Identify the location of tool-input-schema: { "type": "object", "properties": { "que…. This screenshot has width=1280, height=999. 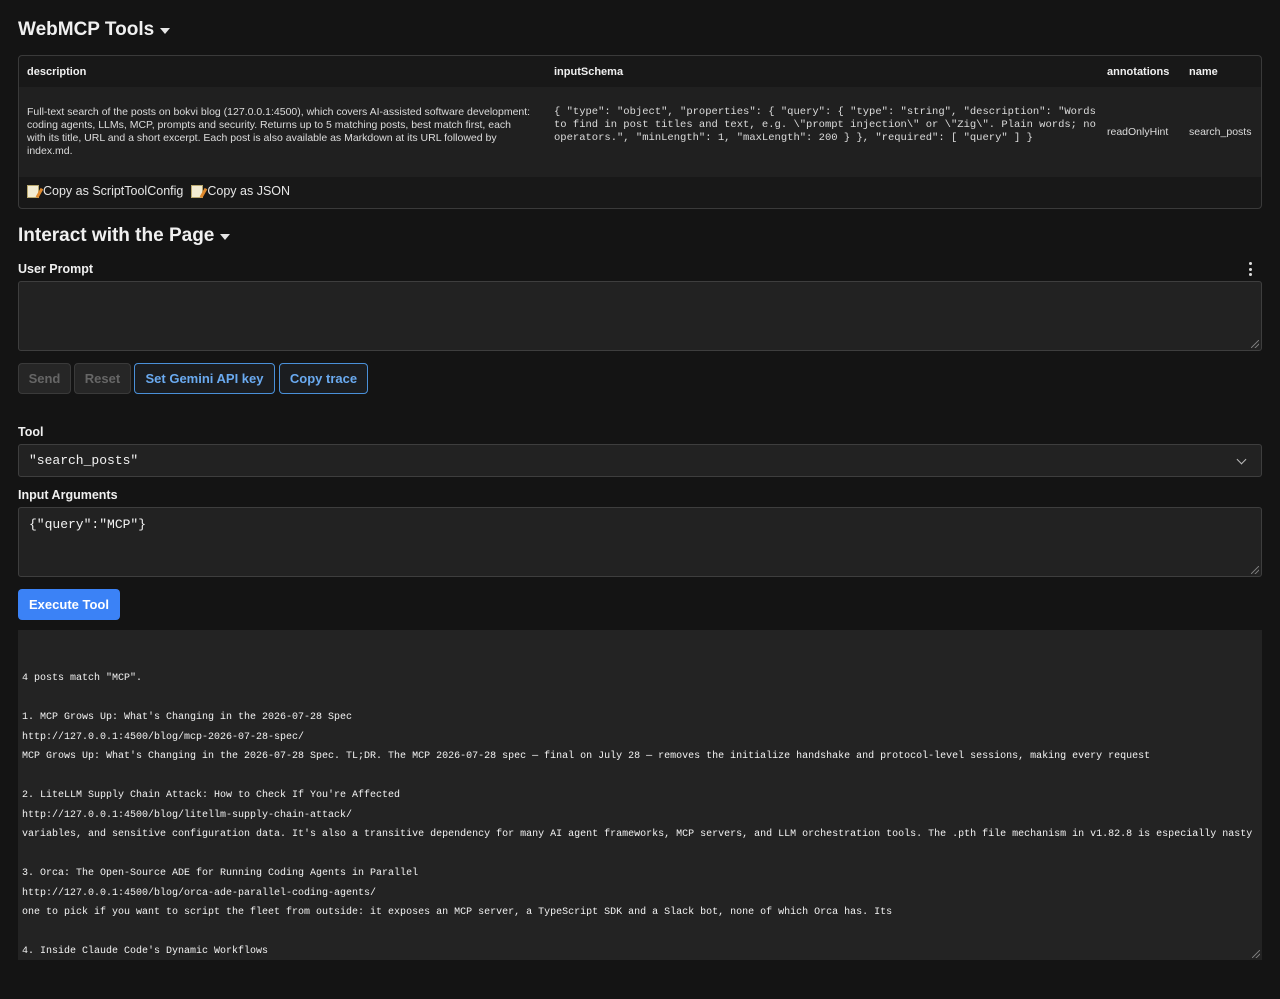
(825, 125).